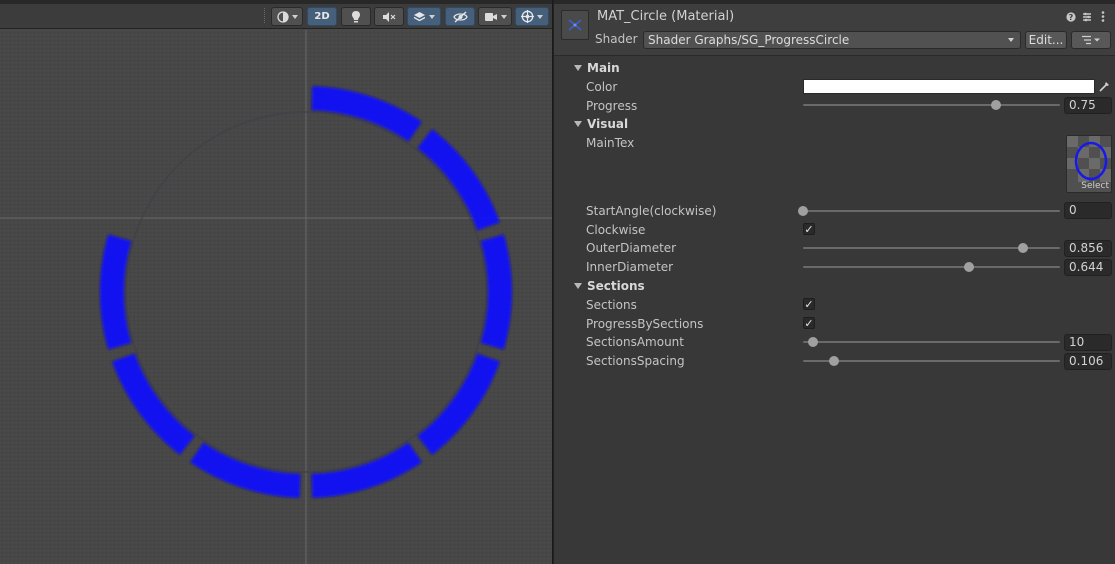 The height and width of the screenshot is (564, 1115). What do you see at coordinates (1022, 248) in the screenshot?
I see `outer-diameter-slider-handle` at bounding box center [1022, 248].